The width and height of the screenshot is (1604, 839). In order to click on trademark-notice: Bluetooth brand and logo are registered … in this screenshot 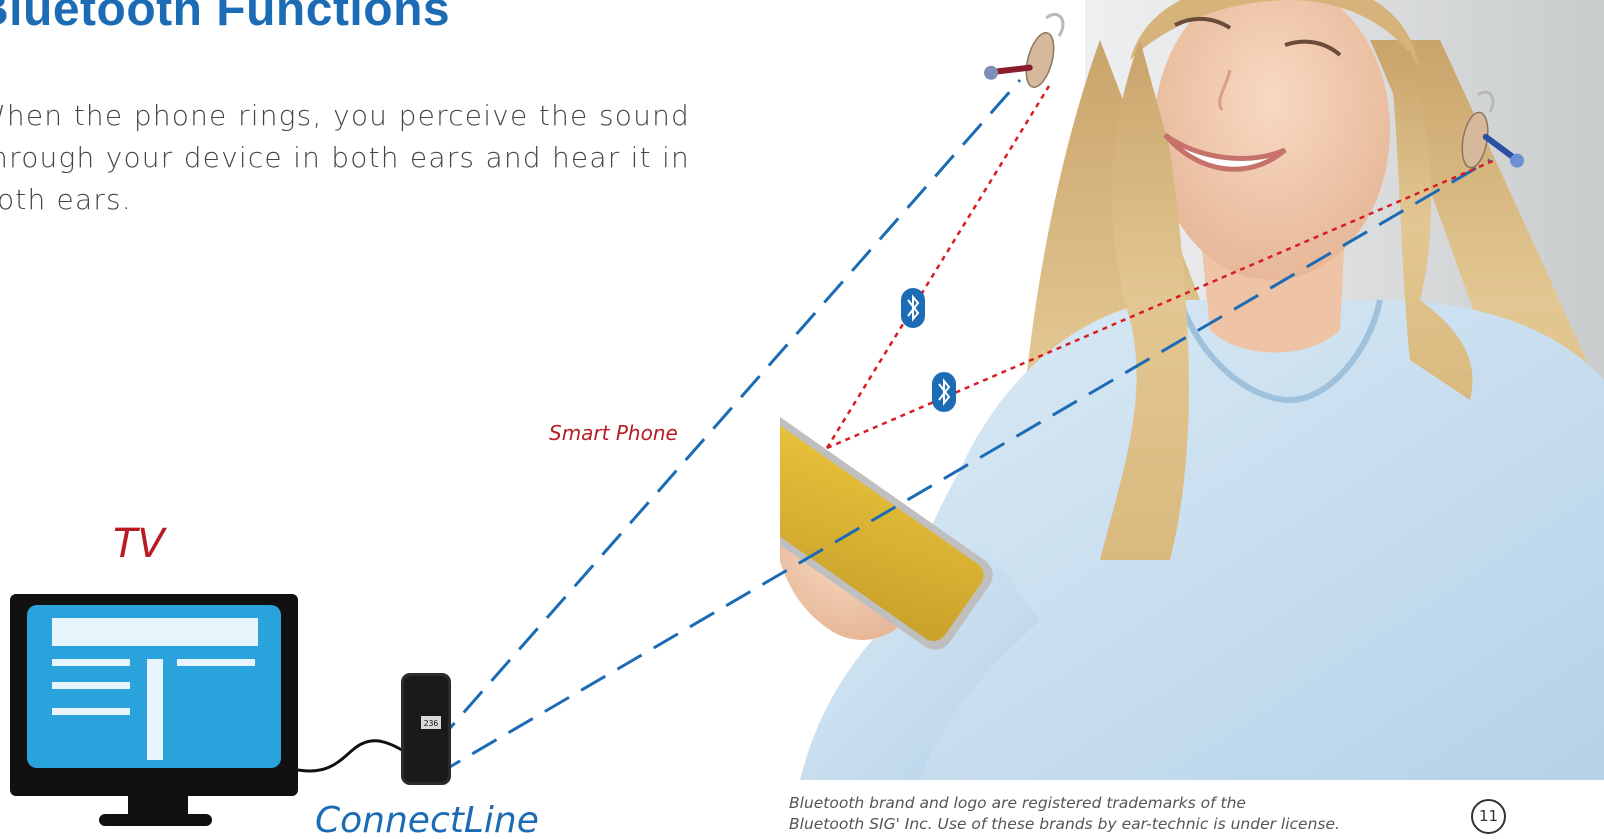, I will do `click(1109, 814)`.